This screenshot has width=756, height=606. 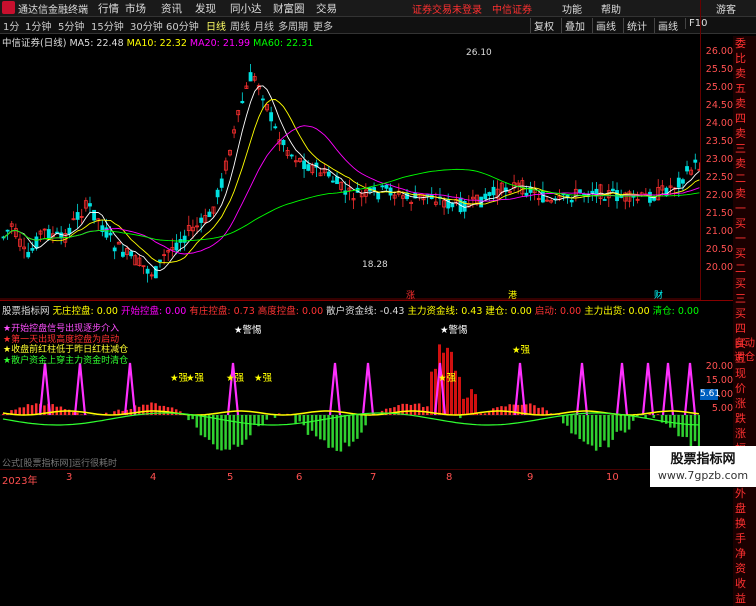 I want to click on tab-sell4: 卖四, so click(x=744, y=111).